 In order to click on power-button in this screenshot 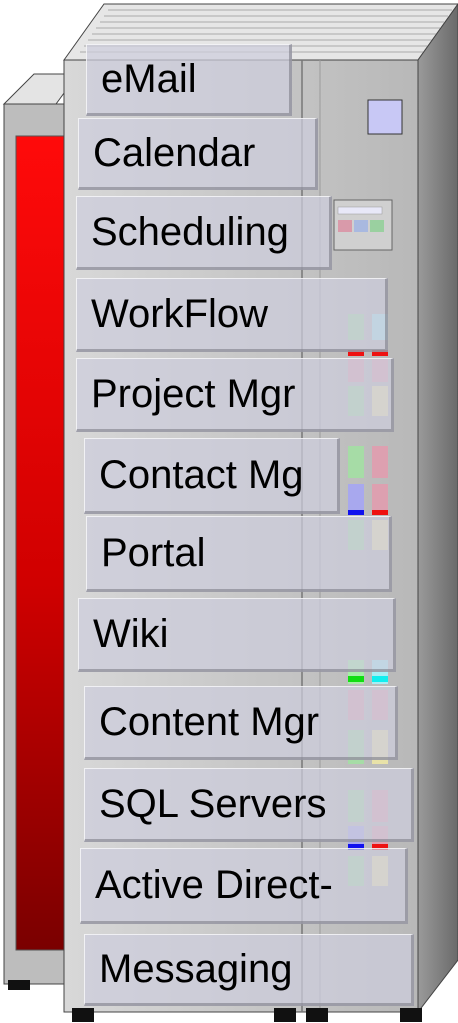, I will do `click(385, 117)`.